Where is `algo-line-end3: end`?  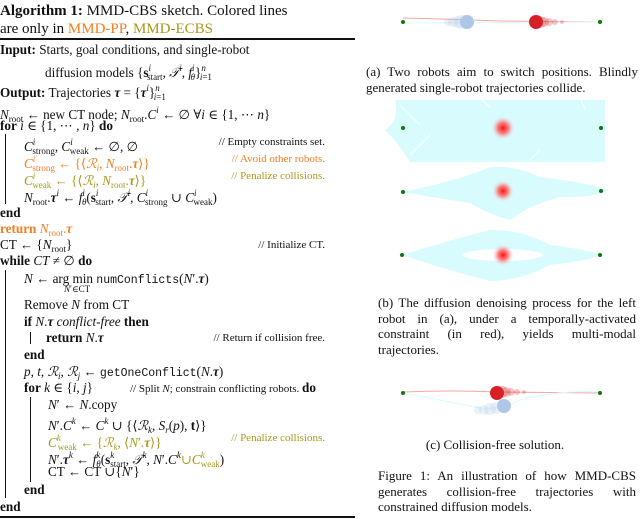
algo-line-end3: end is located at coordinates (34, 489).